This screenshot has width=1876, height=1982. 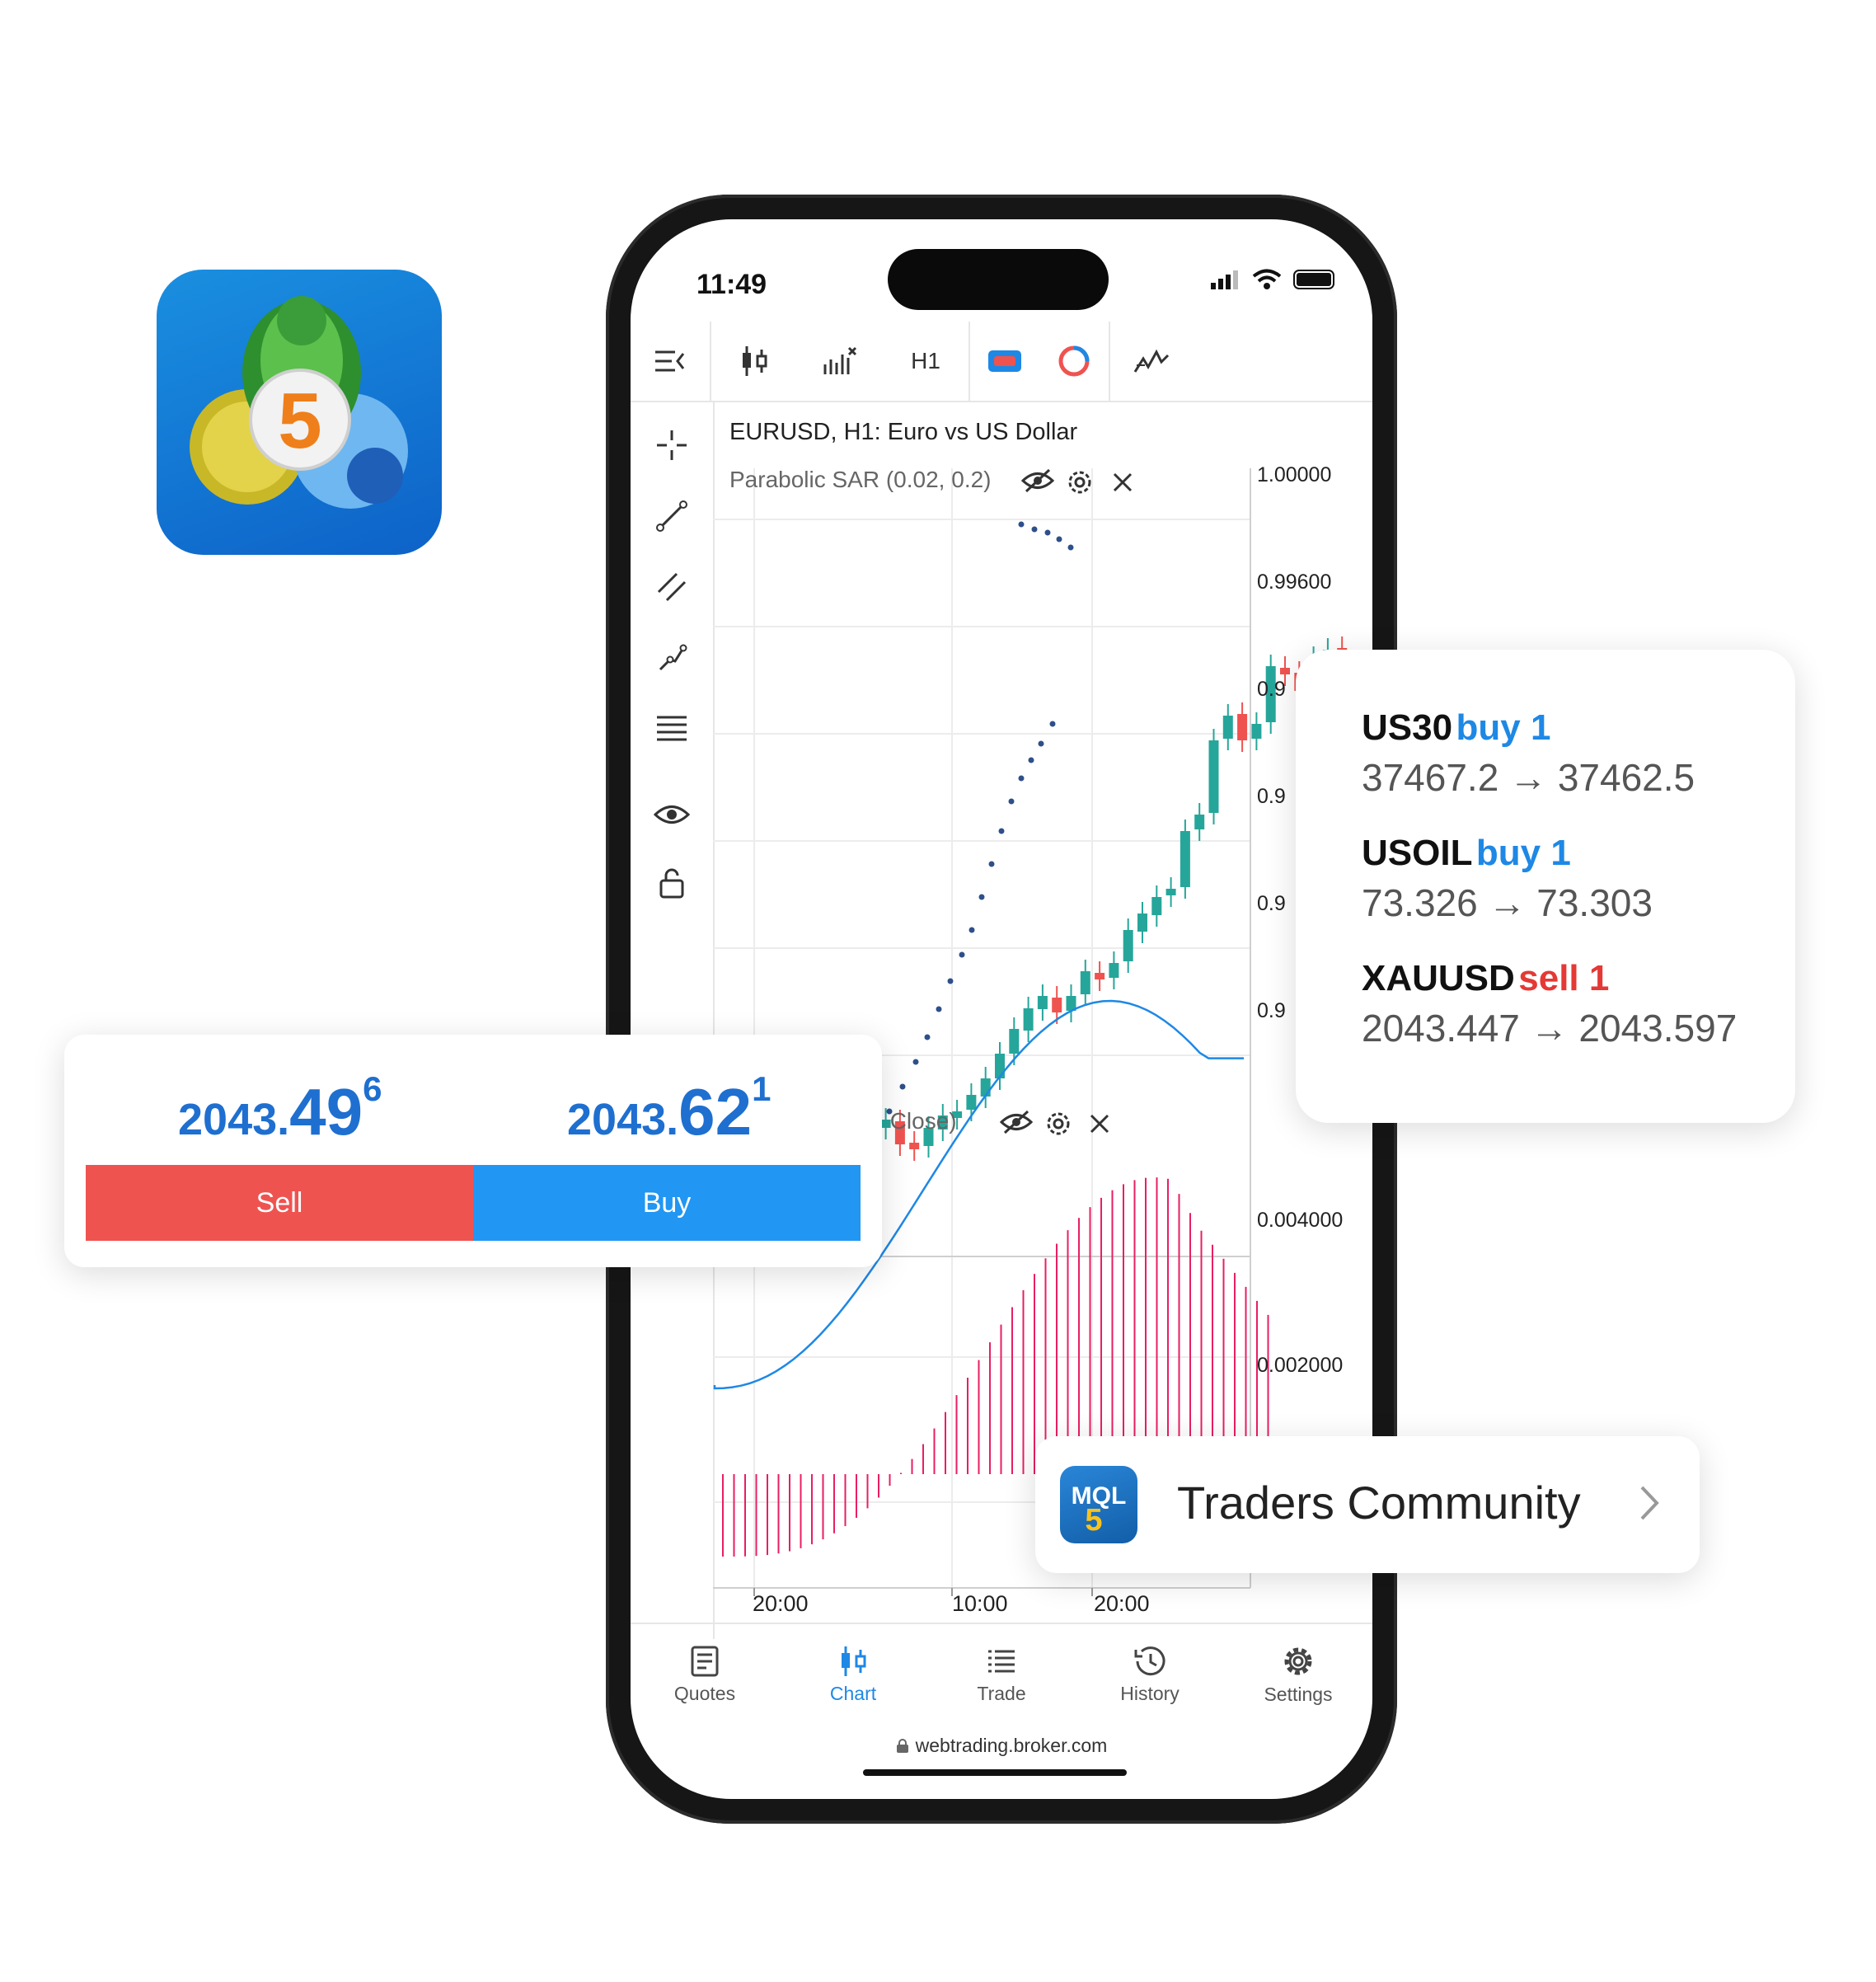 What do you see at coordinates (300, 421) in the screenshot?
I see `svg-text: 5` at bounding box center [300, 421].